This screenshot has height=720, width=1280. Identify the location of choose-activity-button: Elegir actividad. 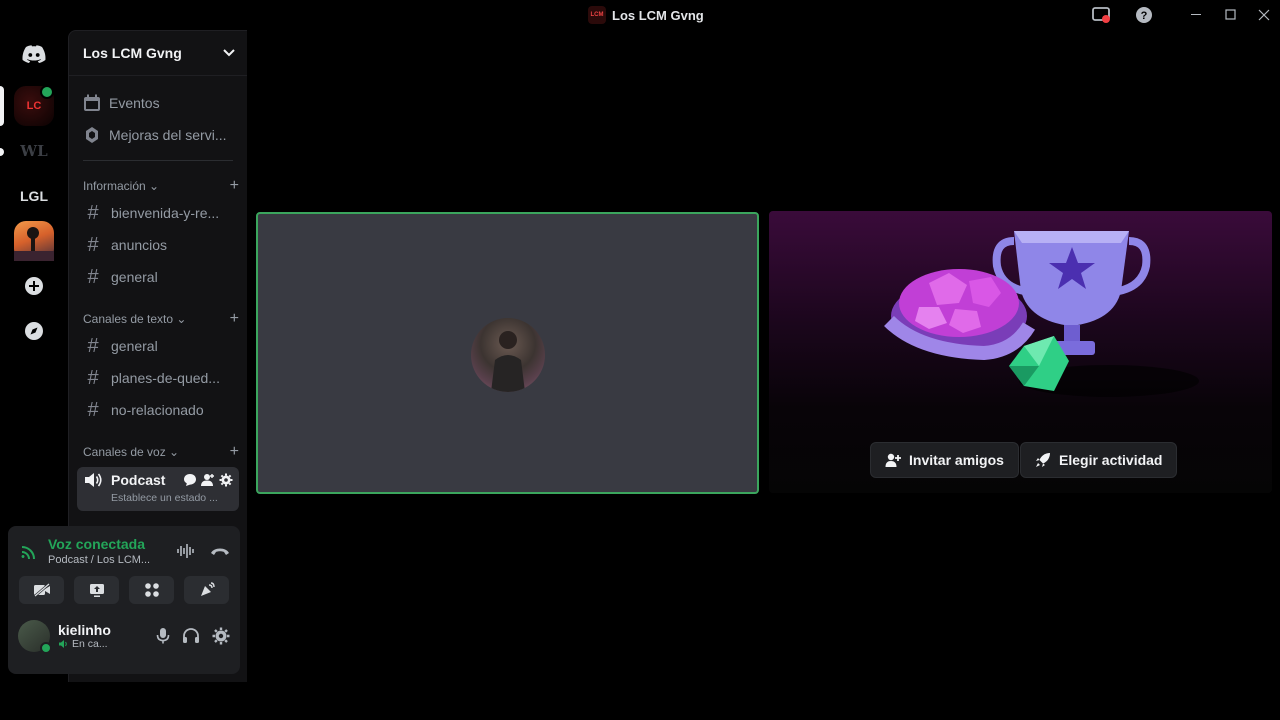
(1099, 460).